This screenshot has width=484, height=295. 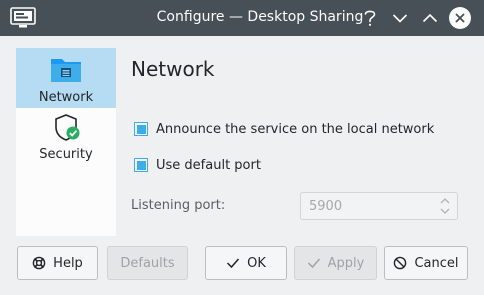 I want to click on maximize-button, so click(x=430, y=18).